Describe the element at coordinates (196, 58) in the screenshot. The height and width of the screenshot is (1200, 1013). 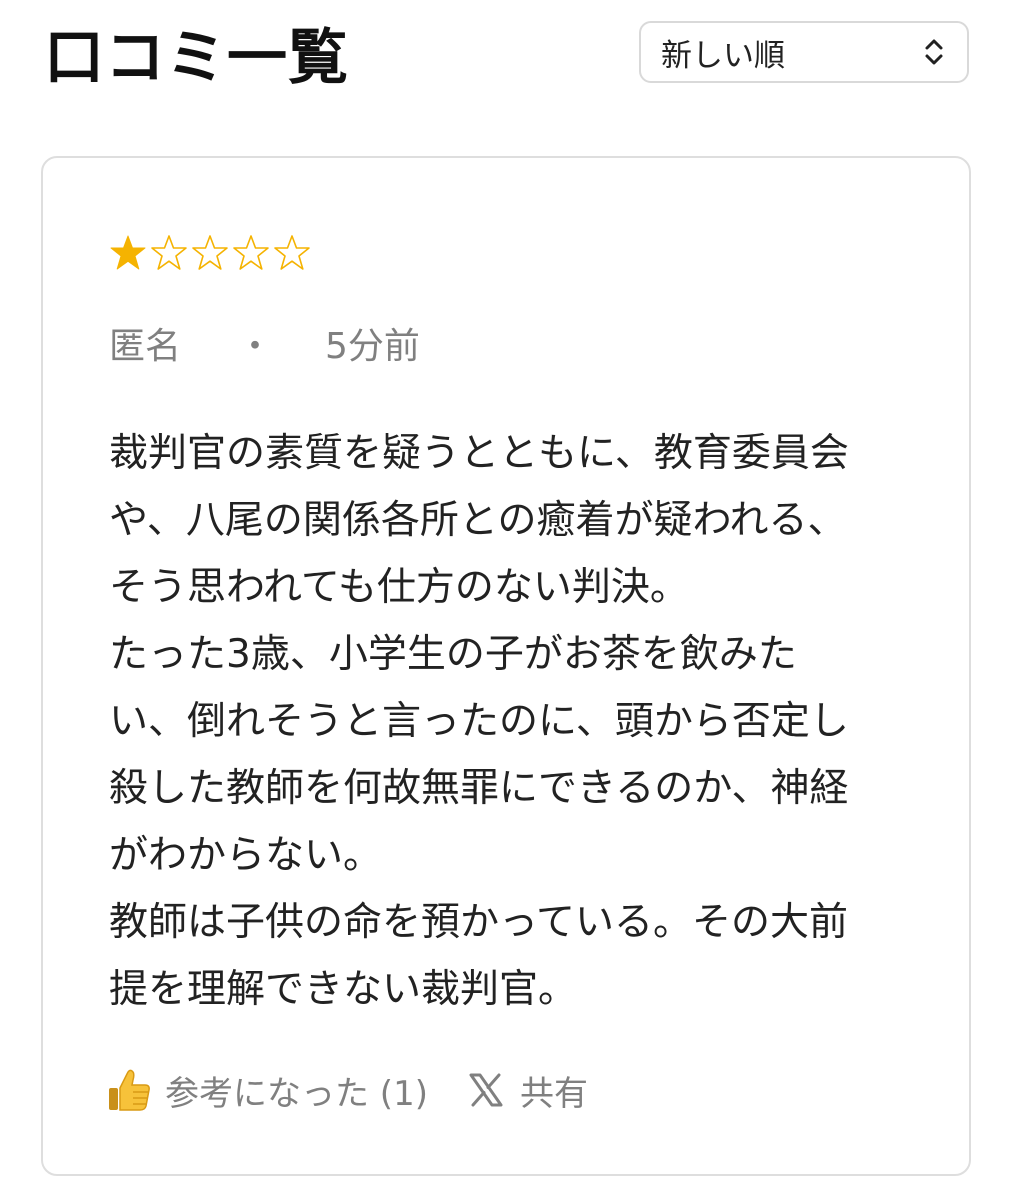
I see `page-title: 口コミ一覧` at that location.